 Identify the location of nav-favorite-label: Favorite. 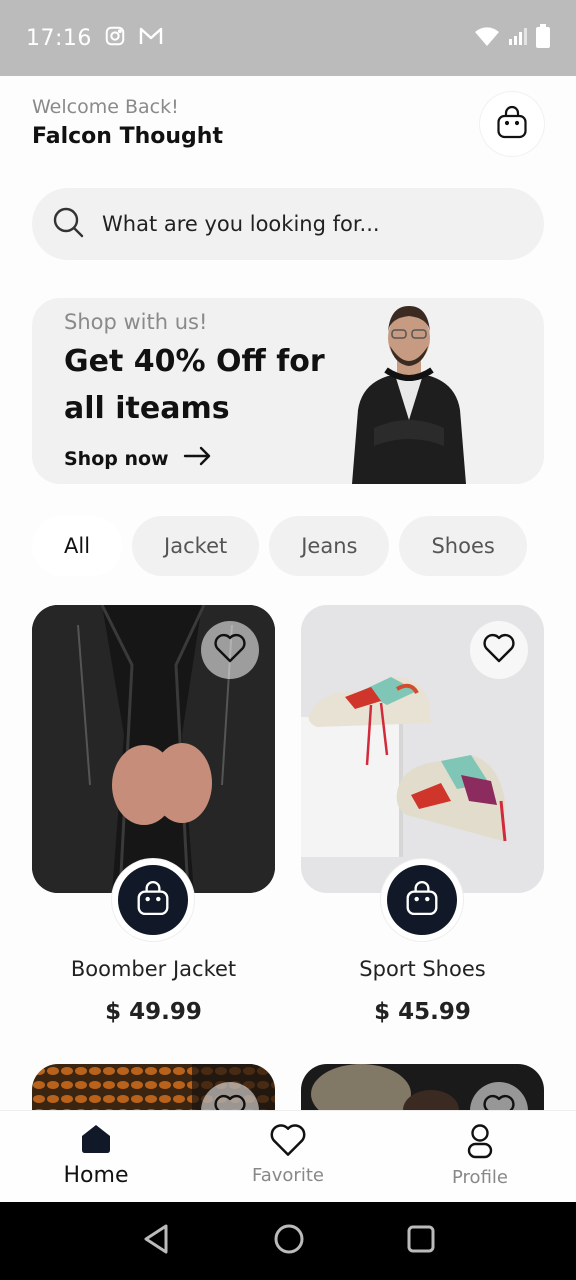
(288, 1175).